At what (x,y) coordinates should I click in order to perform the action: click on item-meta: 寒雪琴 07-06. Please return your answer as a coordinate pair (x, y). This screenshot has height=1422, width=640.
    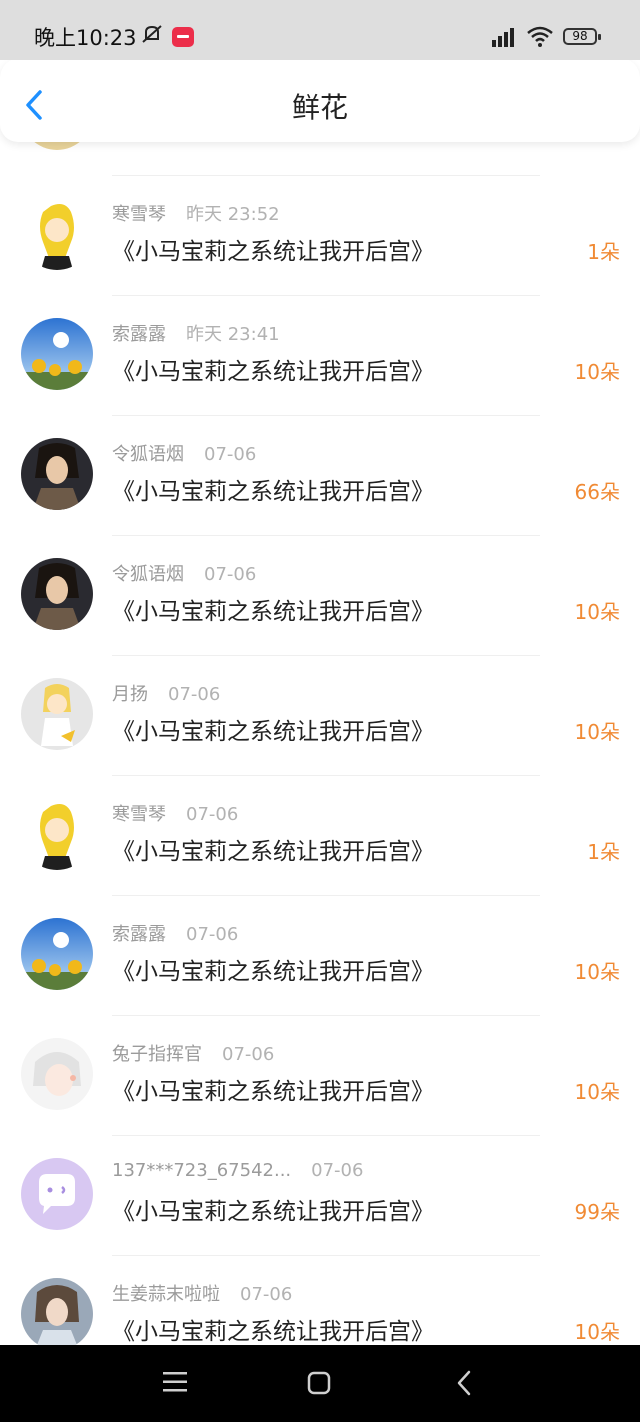
    Looking at the image, I should click on (175, 813).